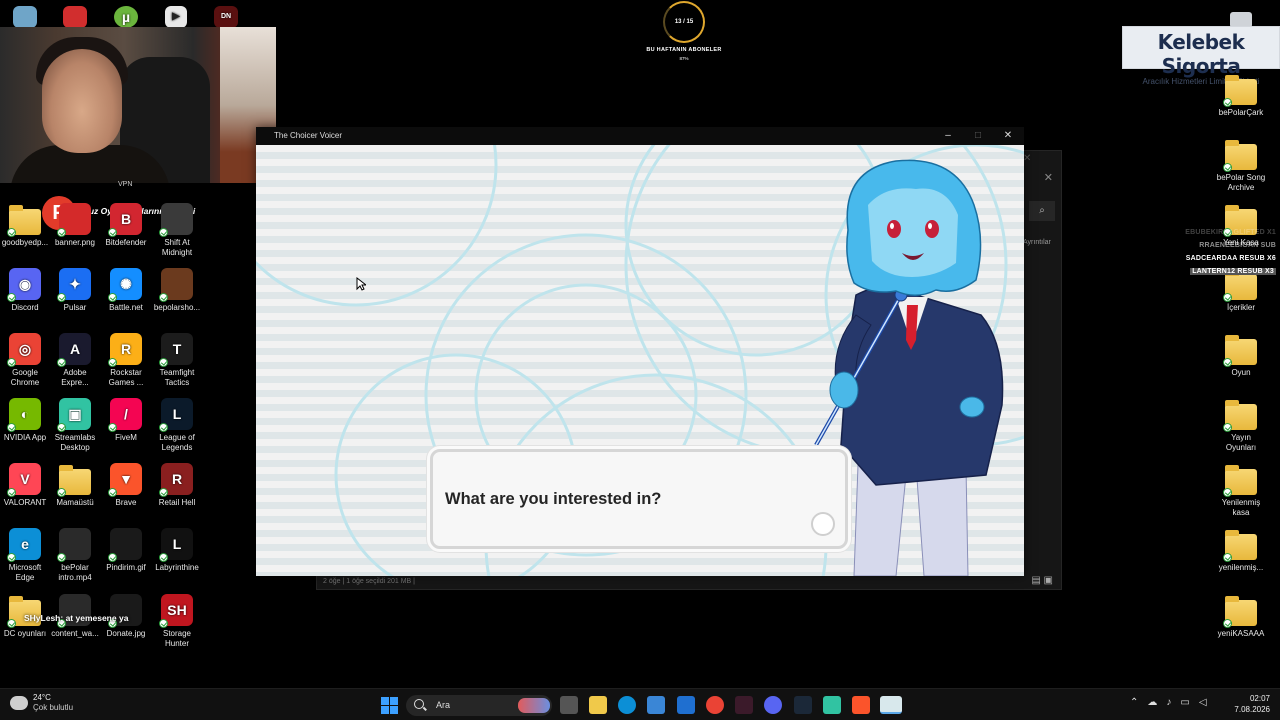 This screenshot has width=1280, height=720. I want to click on desktop-icon: B Bitdefender, so click(126, 225).